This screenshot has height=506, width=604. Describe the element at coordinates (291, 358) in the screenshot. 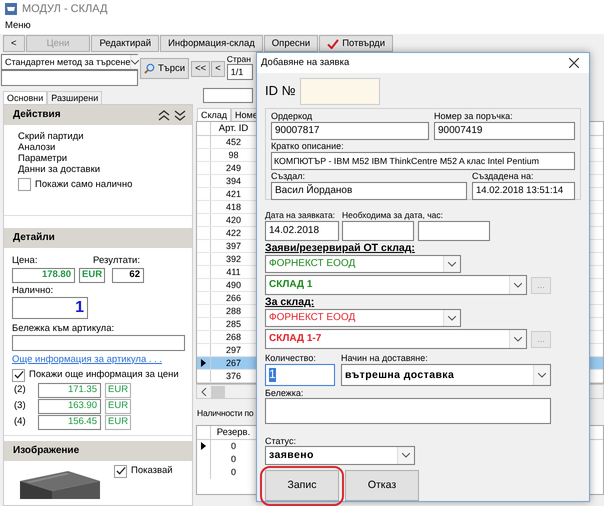

I see `field-label: Количество:` at that location.